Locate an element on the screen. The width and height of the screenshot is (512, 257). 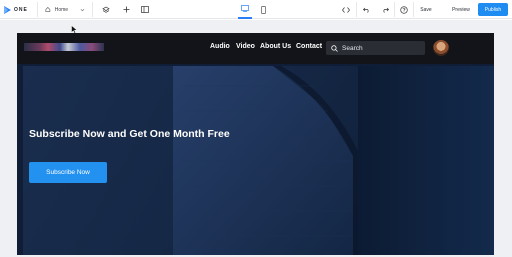
layers-button is located at coordinates (106, 9).